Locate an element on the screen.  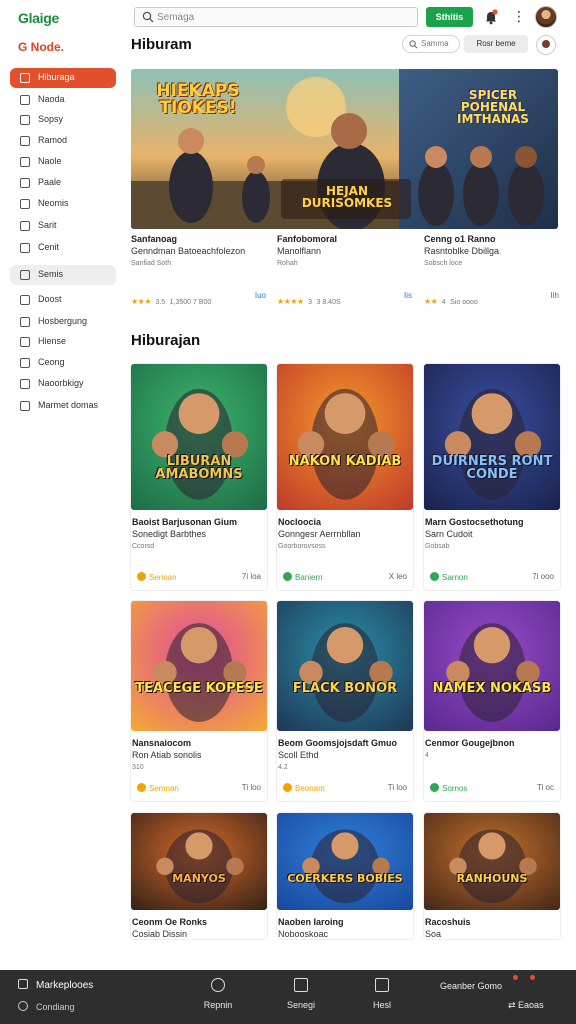
card-subtitle: Sarn Cudoit is located at coordinates (449, 534).